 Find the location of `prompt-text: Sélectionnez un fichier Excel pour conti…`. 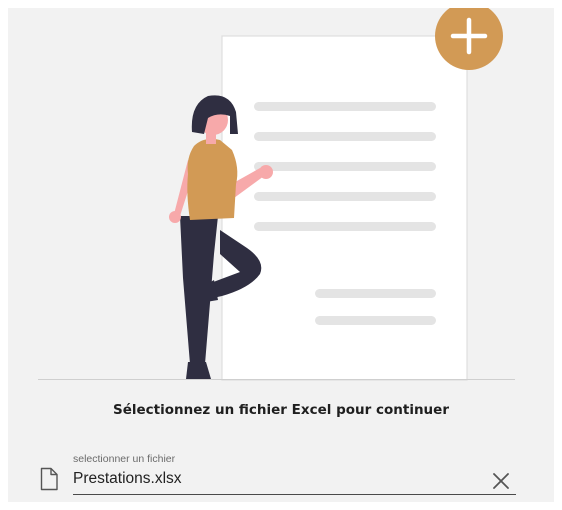

prompt-text: Sélectionnez un fichier Excel pour conti… is located at coordinates (281, 410).